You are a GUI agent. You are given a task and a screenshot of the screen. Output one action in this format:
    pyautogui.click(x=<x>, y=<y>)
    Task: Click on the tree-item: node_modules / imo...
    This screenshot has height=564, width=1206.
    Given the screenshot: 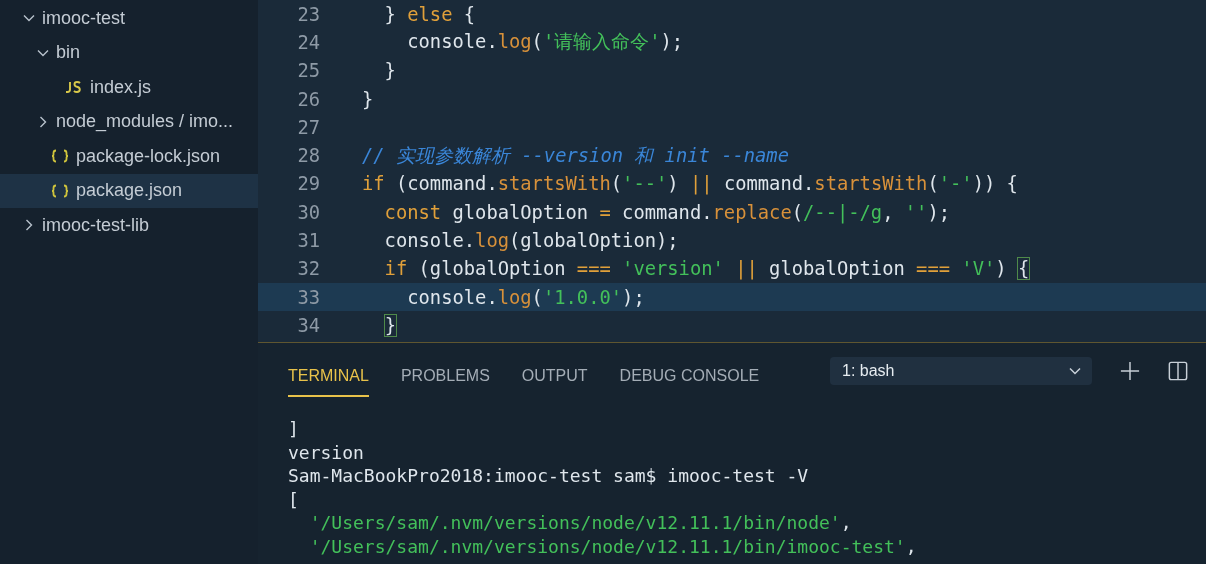 What is the action you would take?
    pyautogui.click(x=129, y=121)
    